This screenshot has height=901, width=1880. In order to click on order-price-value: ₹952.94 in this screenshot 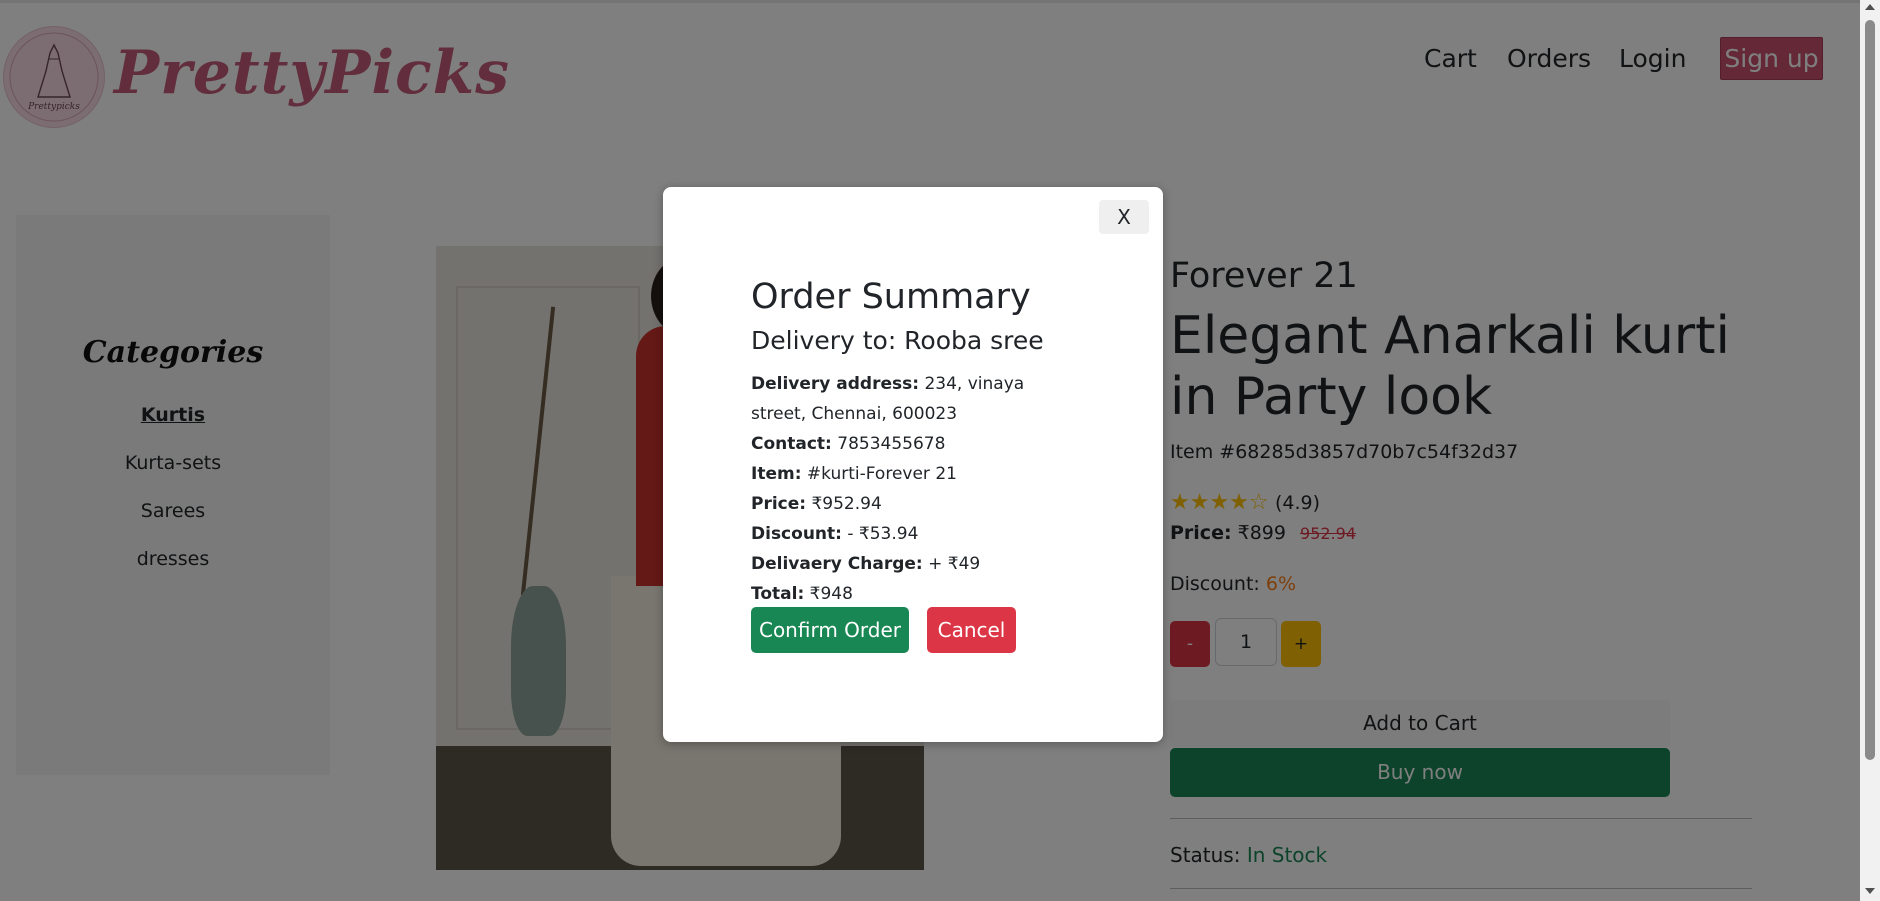, I will do `click(846, 504)`.